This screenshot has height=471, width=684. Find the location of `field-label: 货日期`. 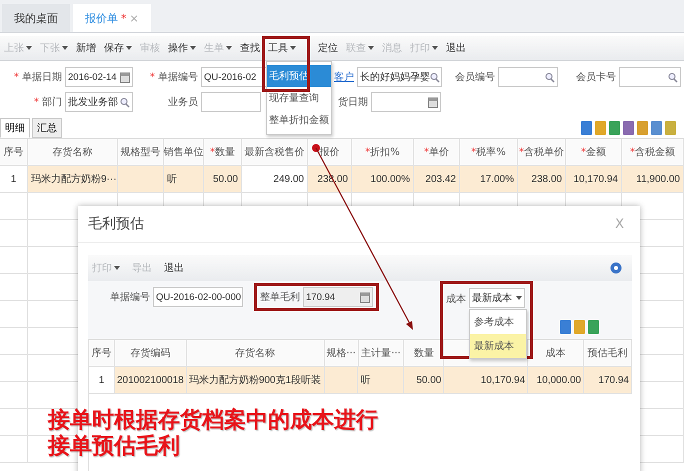

field-label: 货日期 is located at coordinates (352, 102).